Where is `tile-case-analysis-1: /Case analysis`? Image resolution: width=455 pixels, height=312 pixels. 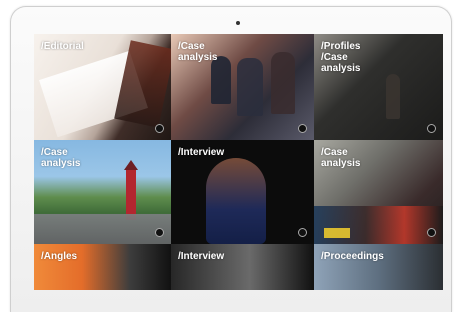
tile-case-analysis-1: /Case analysis is located at coordinates (242, 87).